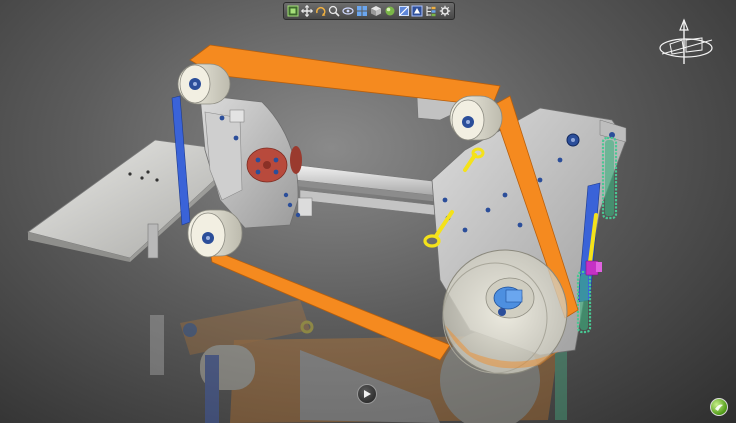 The width and height of the screenshot is (736, 423). I want to click on swap-visible-space-icon, so click(417, 11).